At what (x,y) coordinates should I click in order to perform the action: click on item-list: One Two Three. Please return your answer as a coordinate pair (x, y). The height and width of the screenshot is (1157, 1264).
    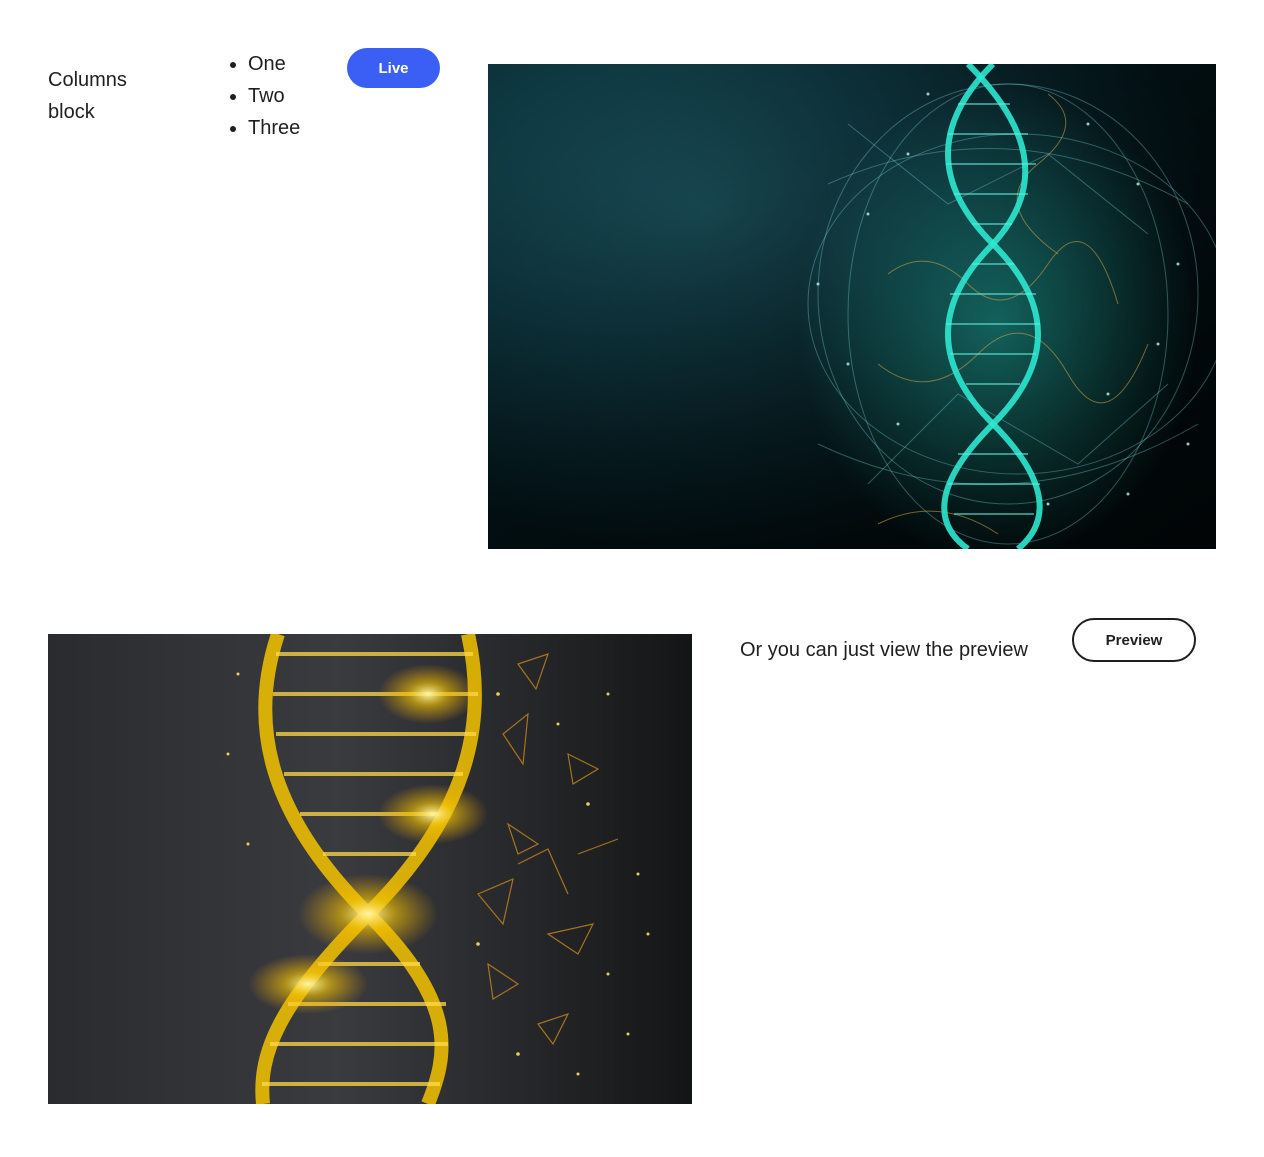
    Looking at the image, I should click on (250, 96).